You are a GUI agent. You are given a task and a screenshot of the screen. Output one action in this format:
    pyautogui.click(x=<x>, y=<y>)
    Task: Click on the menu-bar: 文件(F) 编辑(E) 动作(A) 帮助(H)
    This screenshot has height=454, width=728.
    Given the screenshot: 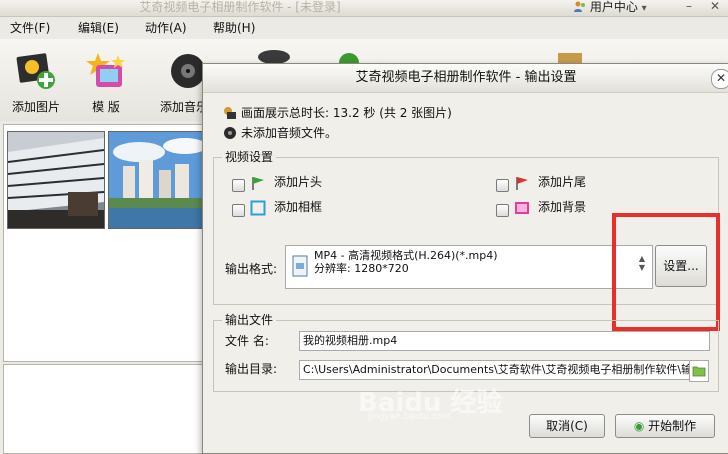 What is the action you would take?
    pyautogui.click(x=364, y=28)
    